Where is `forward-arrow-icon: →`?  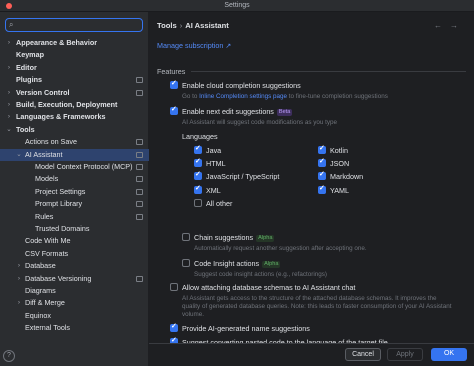
forward-arrow-icon: → is located at coordinates (458, 25).